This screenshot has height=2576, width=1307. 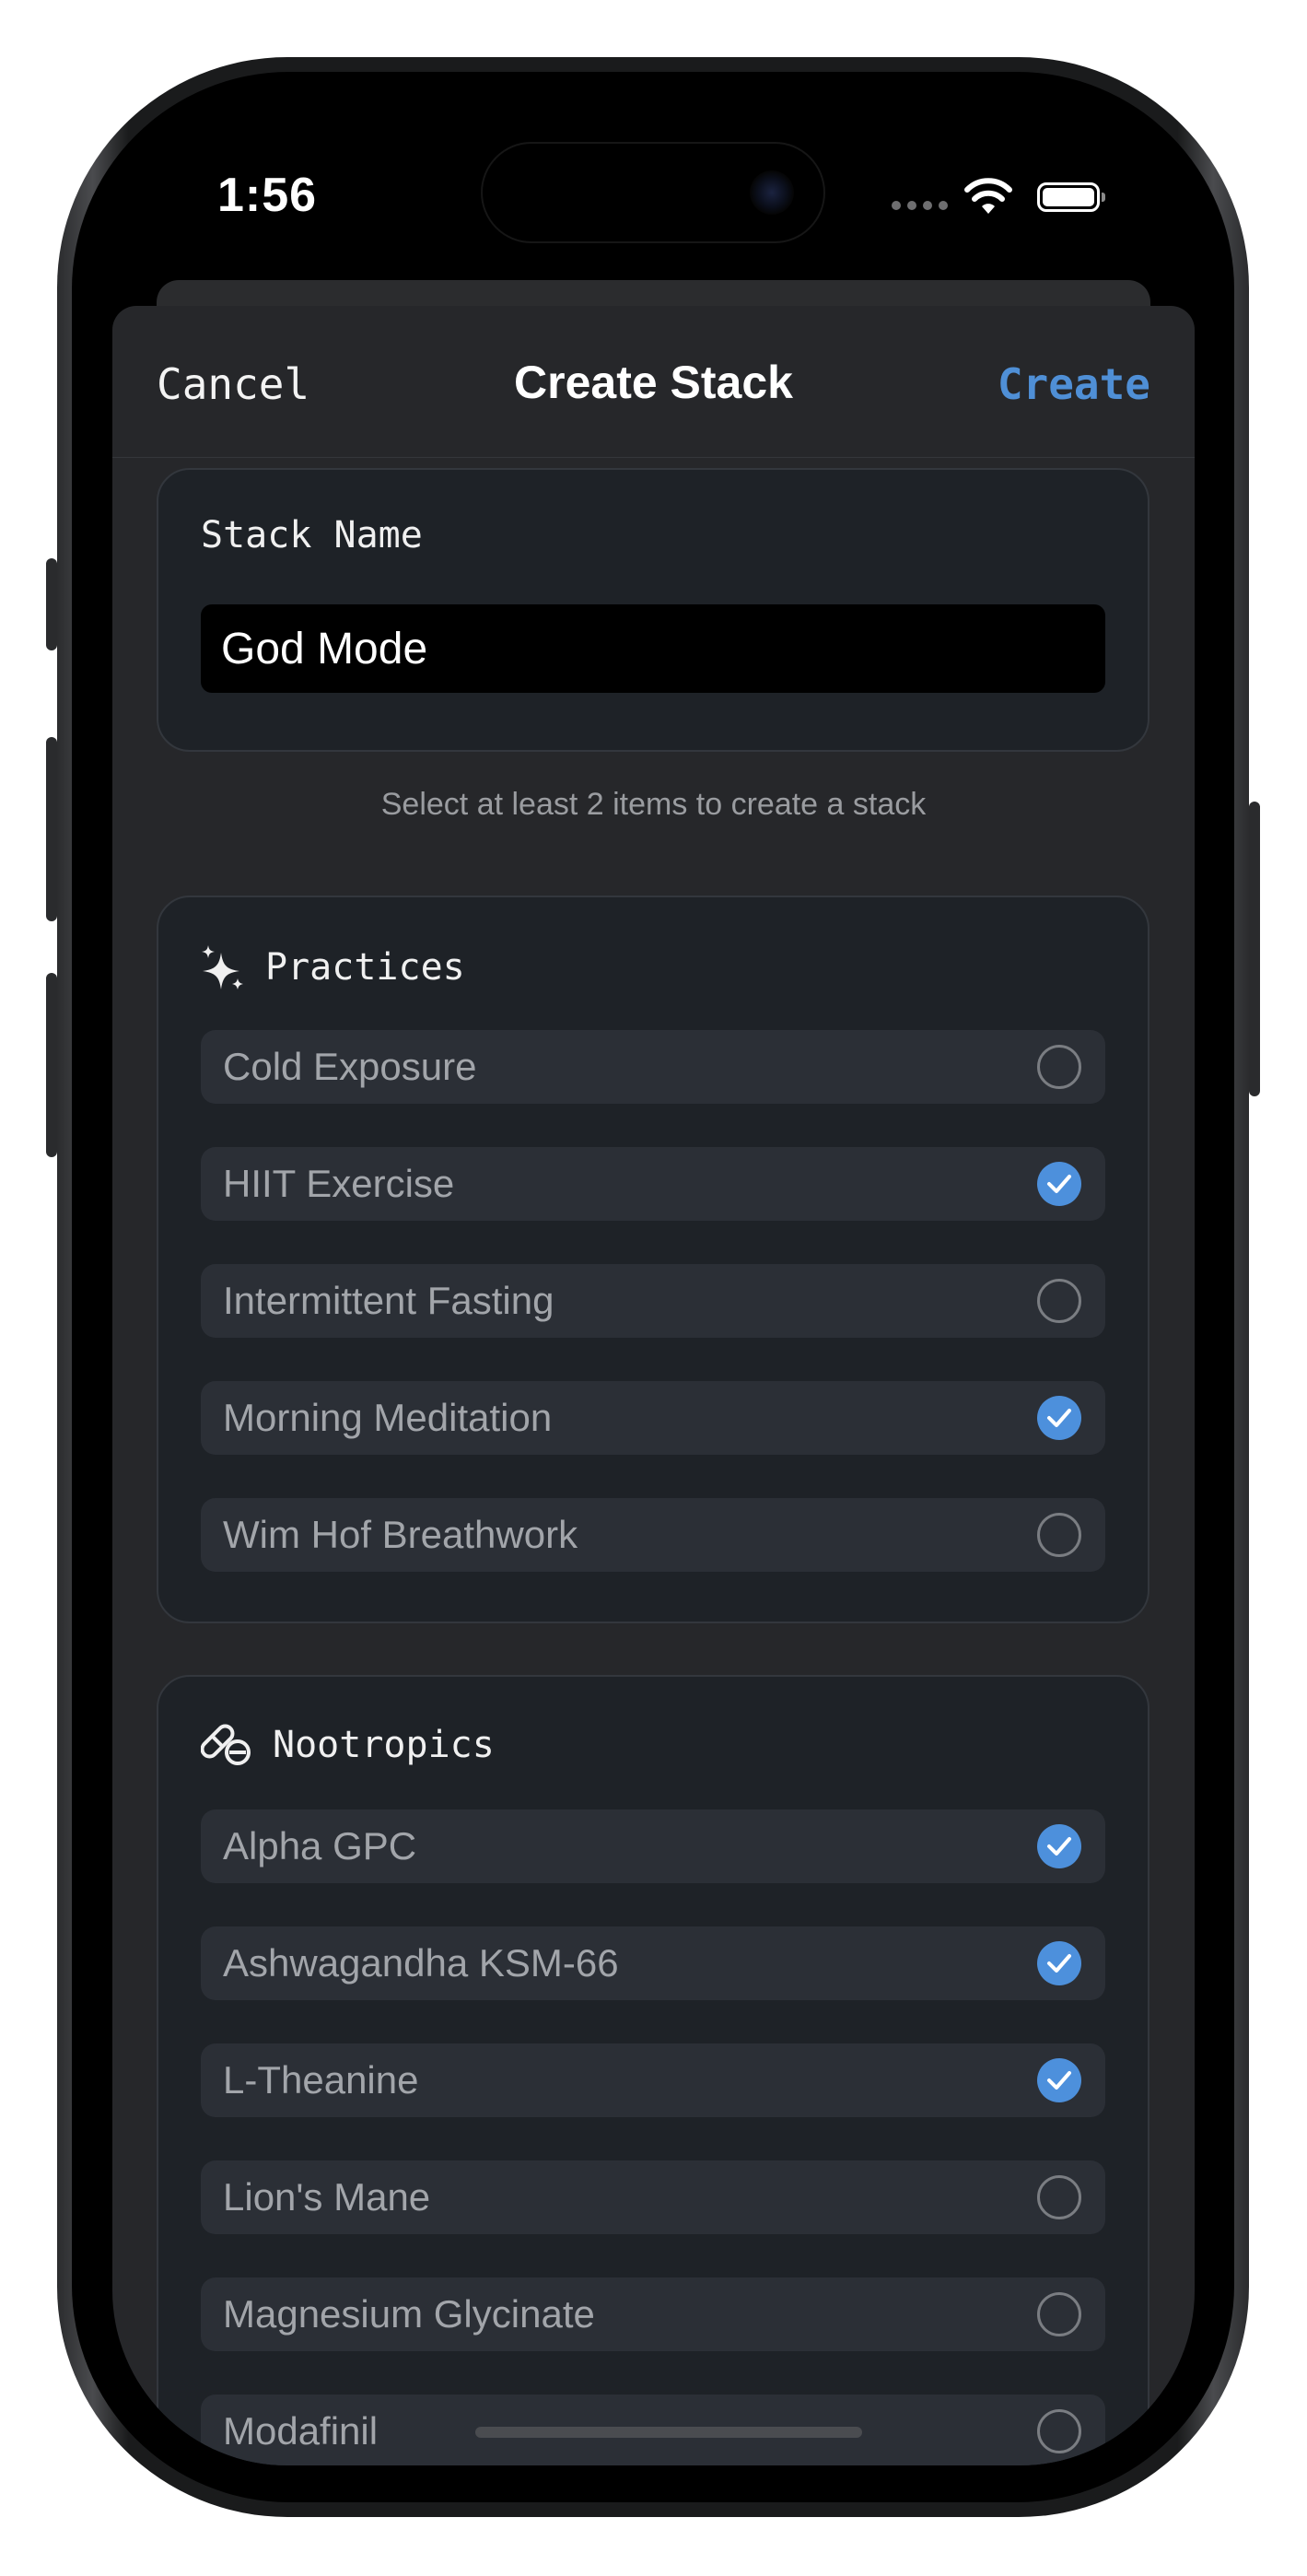 What do you see at coordinates (223, 967) in the screenshot?
I see `sparkles-icon` at bounding box center [223, 967].